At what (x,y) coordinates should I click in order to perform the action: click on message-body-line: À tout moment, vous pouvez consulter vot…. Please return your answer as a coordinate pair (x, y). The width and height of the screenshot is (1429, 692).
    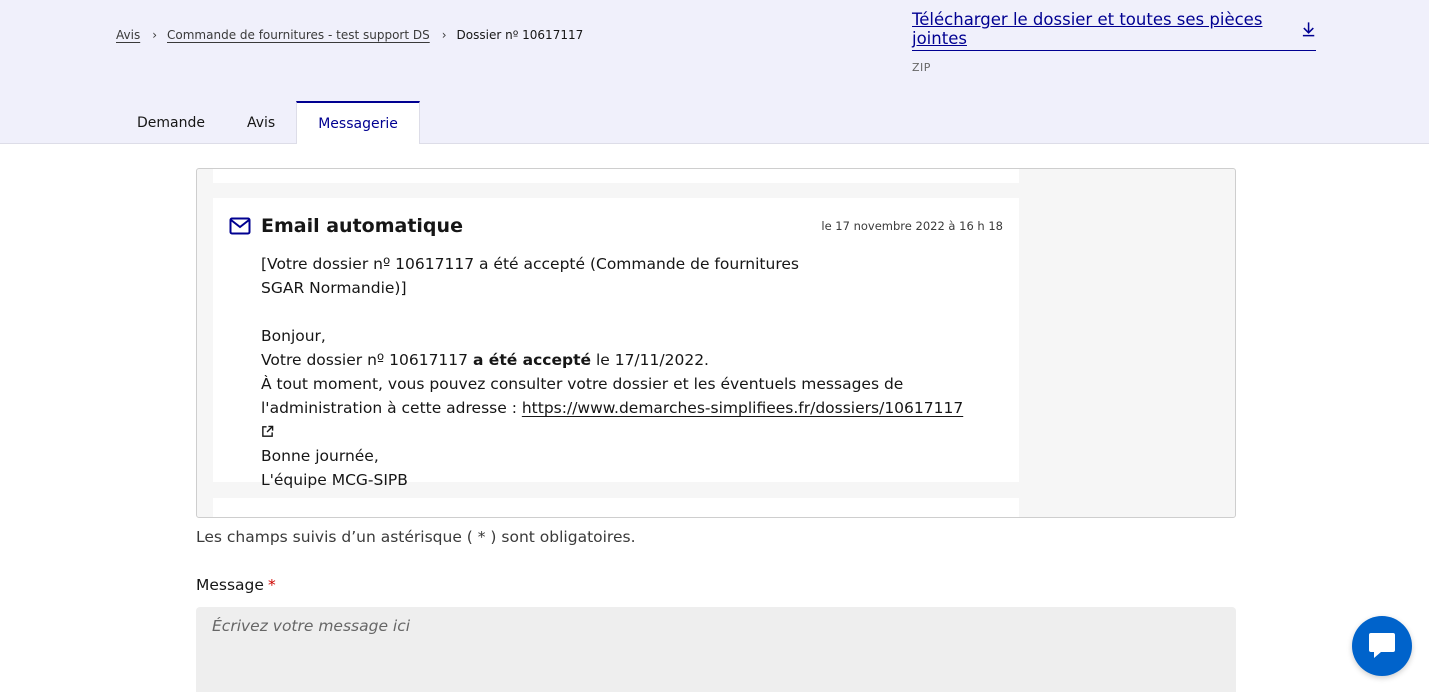
    Looking at the image, I should click on (582, 384).